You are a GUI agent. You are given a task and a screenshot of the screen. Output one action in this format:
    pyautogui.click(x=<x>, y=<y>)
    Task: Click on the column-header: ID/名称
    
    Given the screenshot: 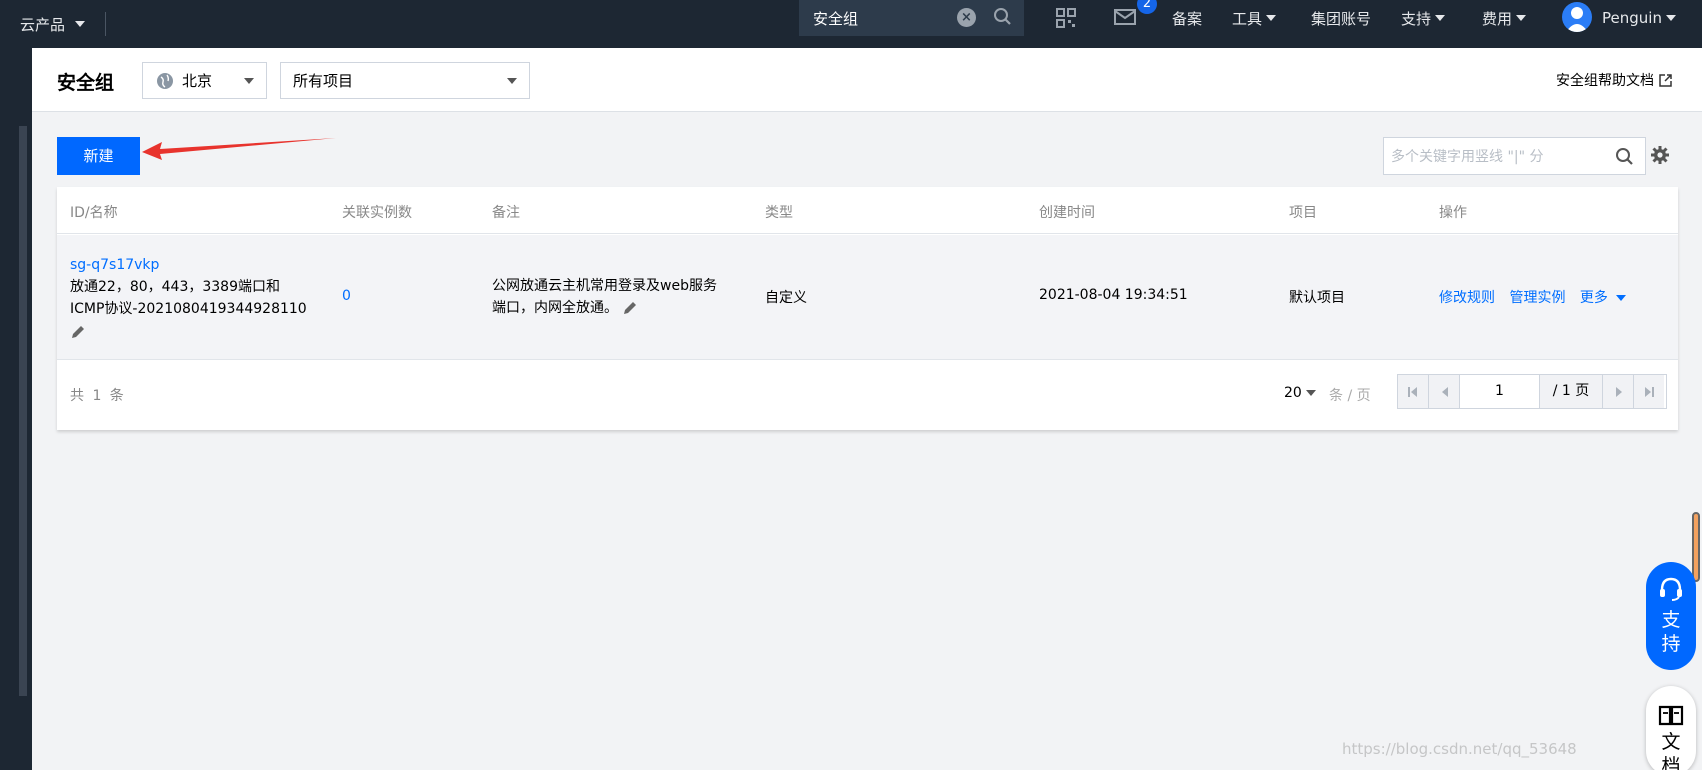 What is the action you would take?
    pyautogui.click(x=94, y=213)
    